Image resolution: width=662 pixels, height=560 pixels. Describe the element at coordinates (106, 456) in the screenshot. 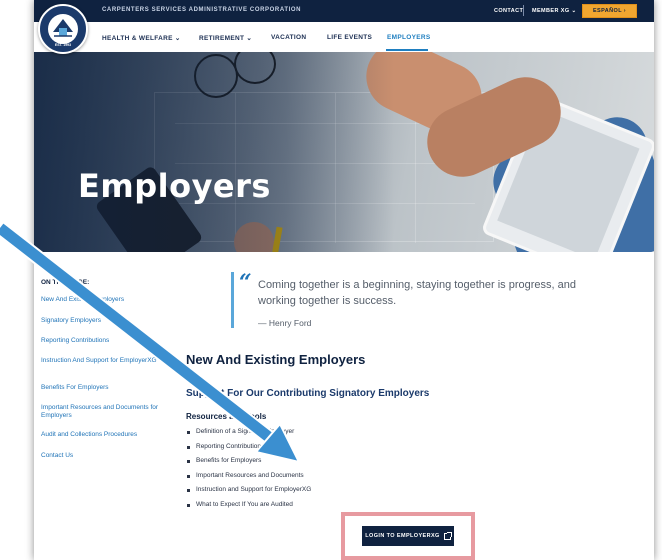

I see `sidebar-link-contact: Contact Us` at that location.